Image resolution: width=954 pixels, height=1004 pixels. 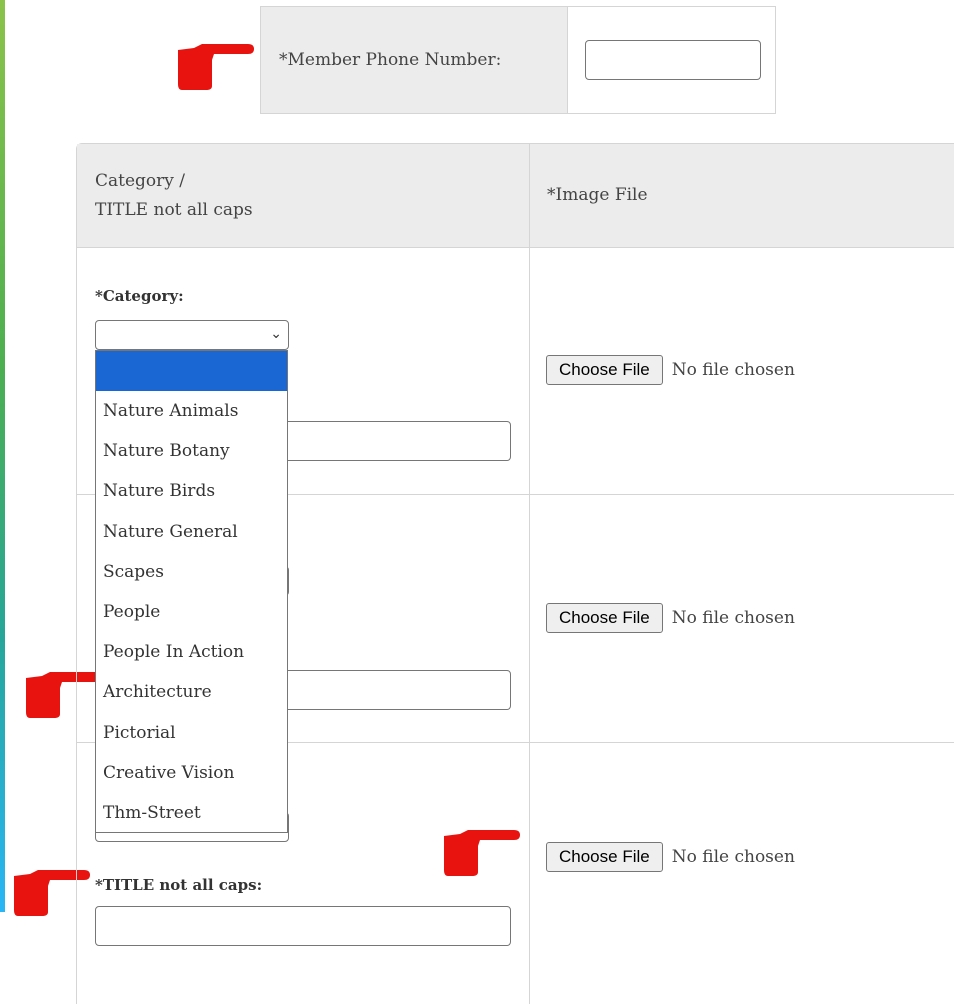 I want to click on chevron-down-icon: ⌄, so click(x=276, y=334).